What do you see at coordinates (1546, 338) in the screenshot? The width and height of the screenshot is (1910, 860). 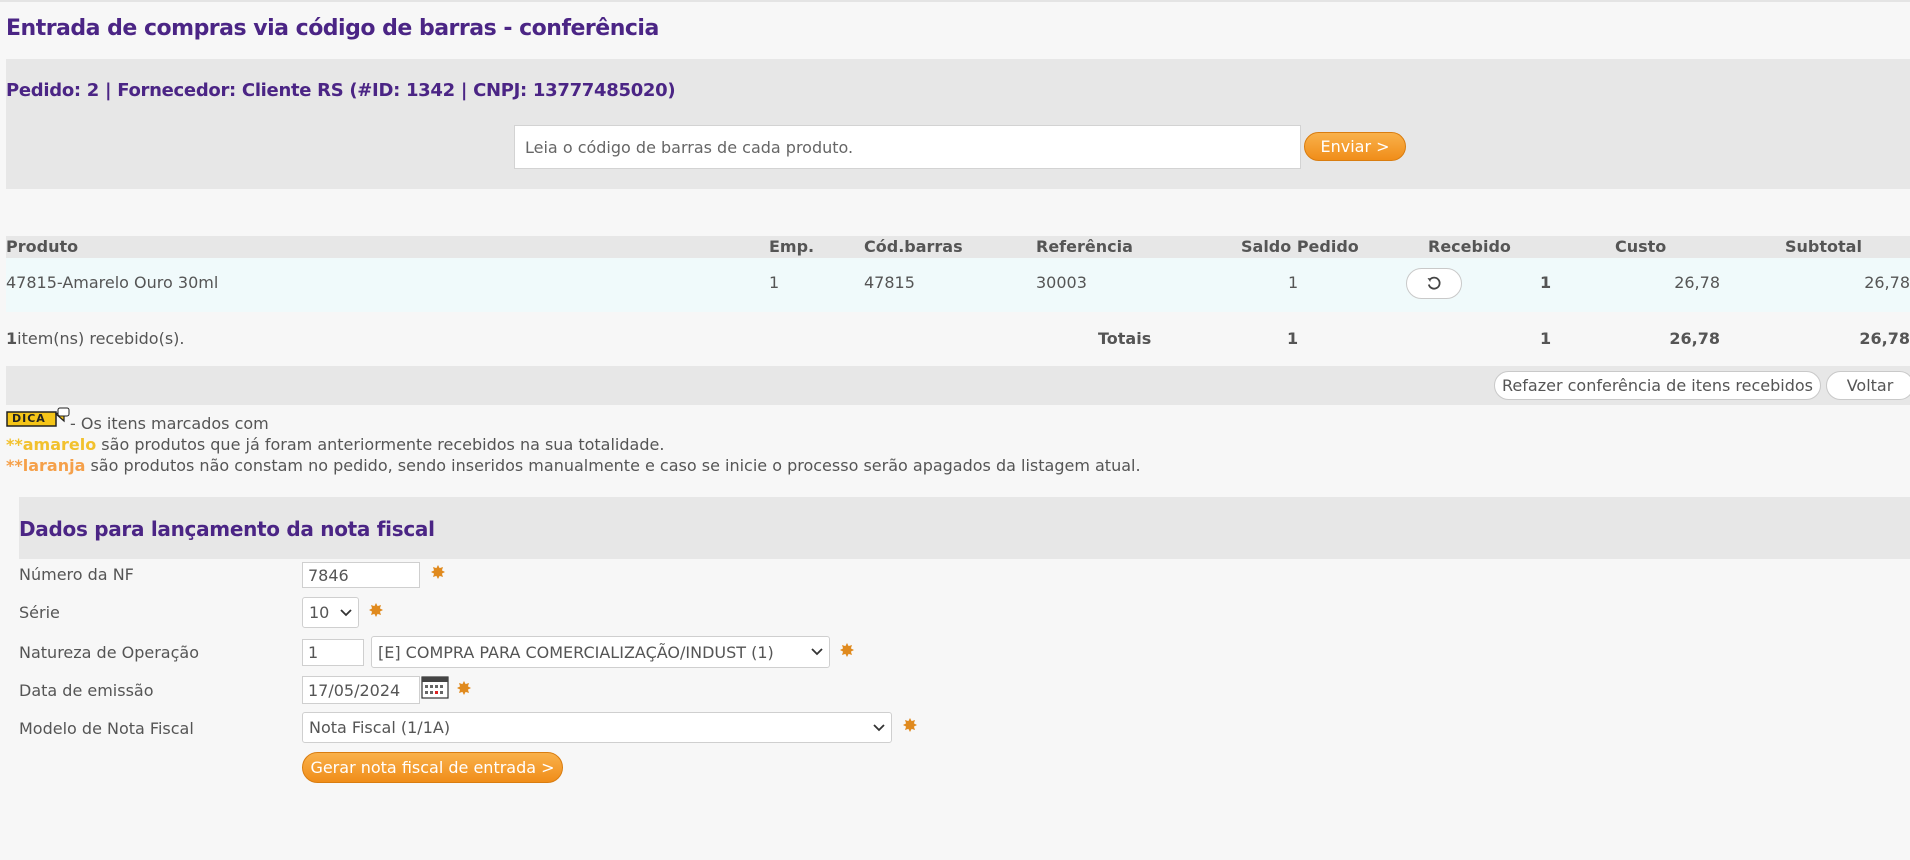 I see `total-recebido: 1` at bounding box center [1546, 338].